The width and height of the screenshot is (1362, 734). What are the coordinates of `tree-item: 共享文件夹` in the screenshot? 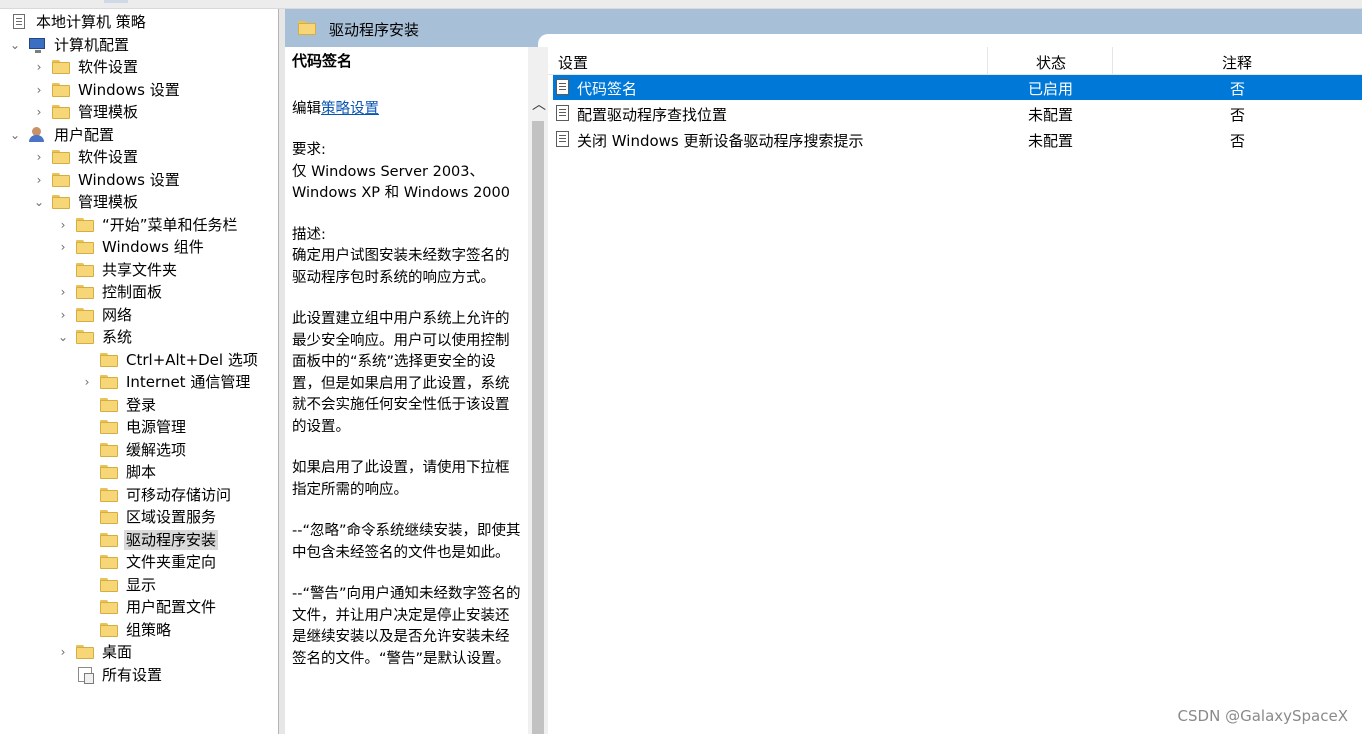 It's located at (117, 270).